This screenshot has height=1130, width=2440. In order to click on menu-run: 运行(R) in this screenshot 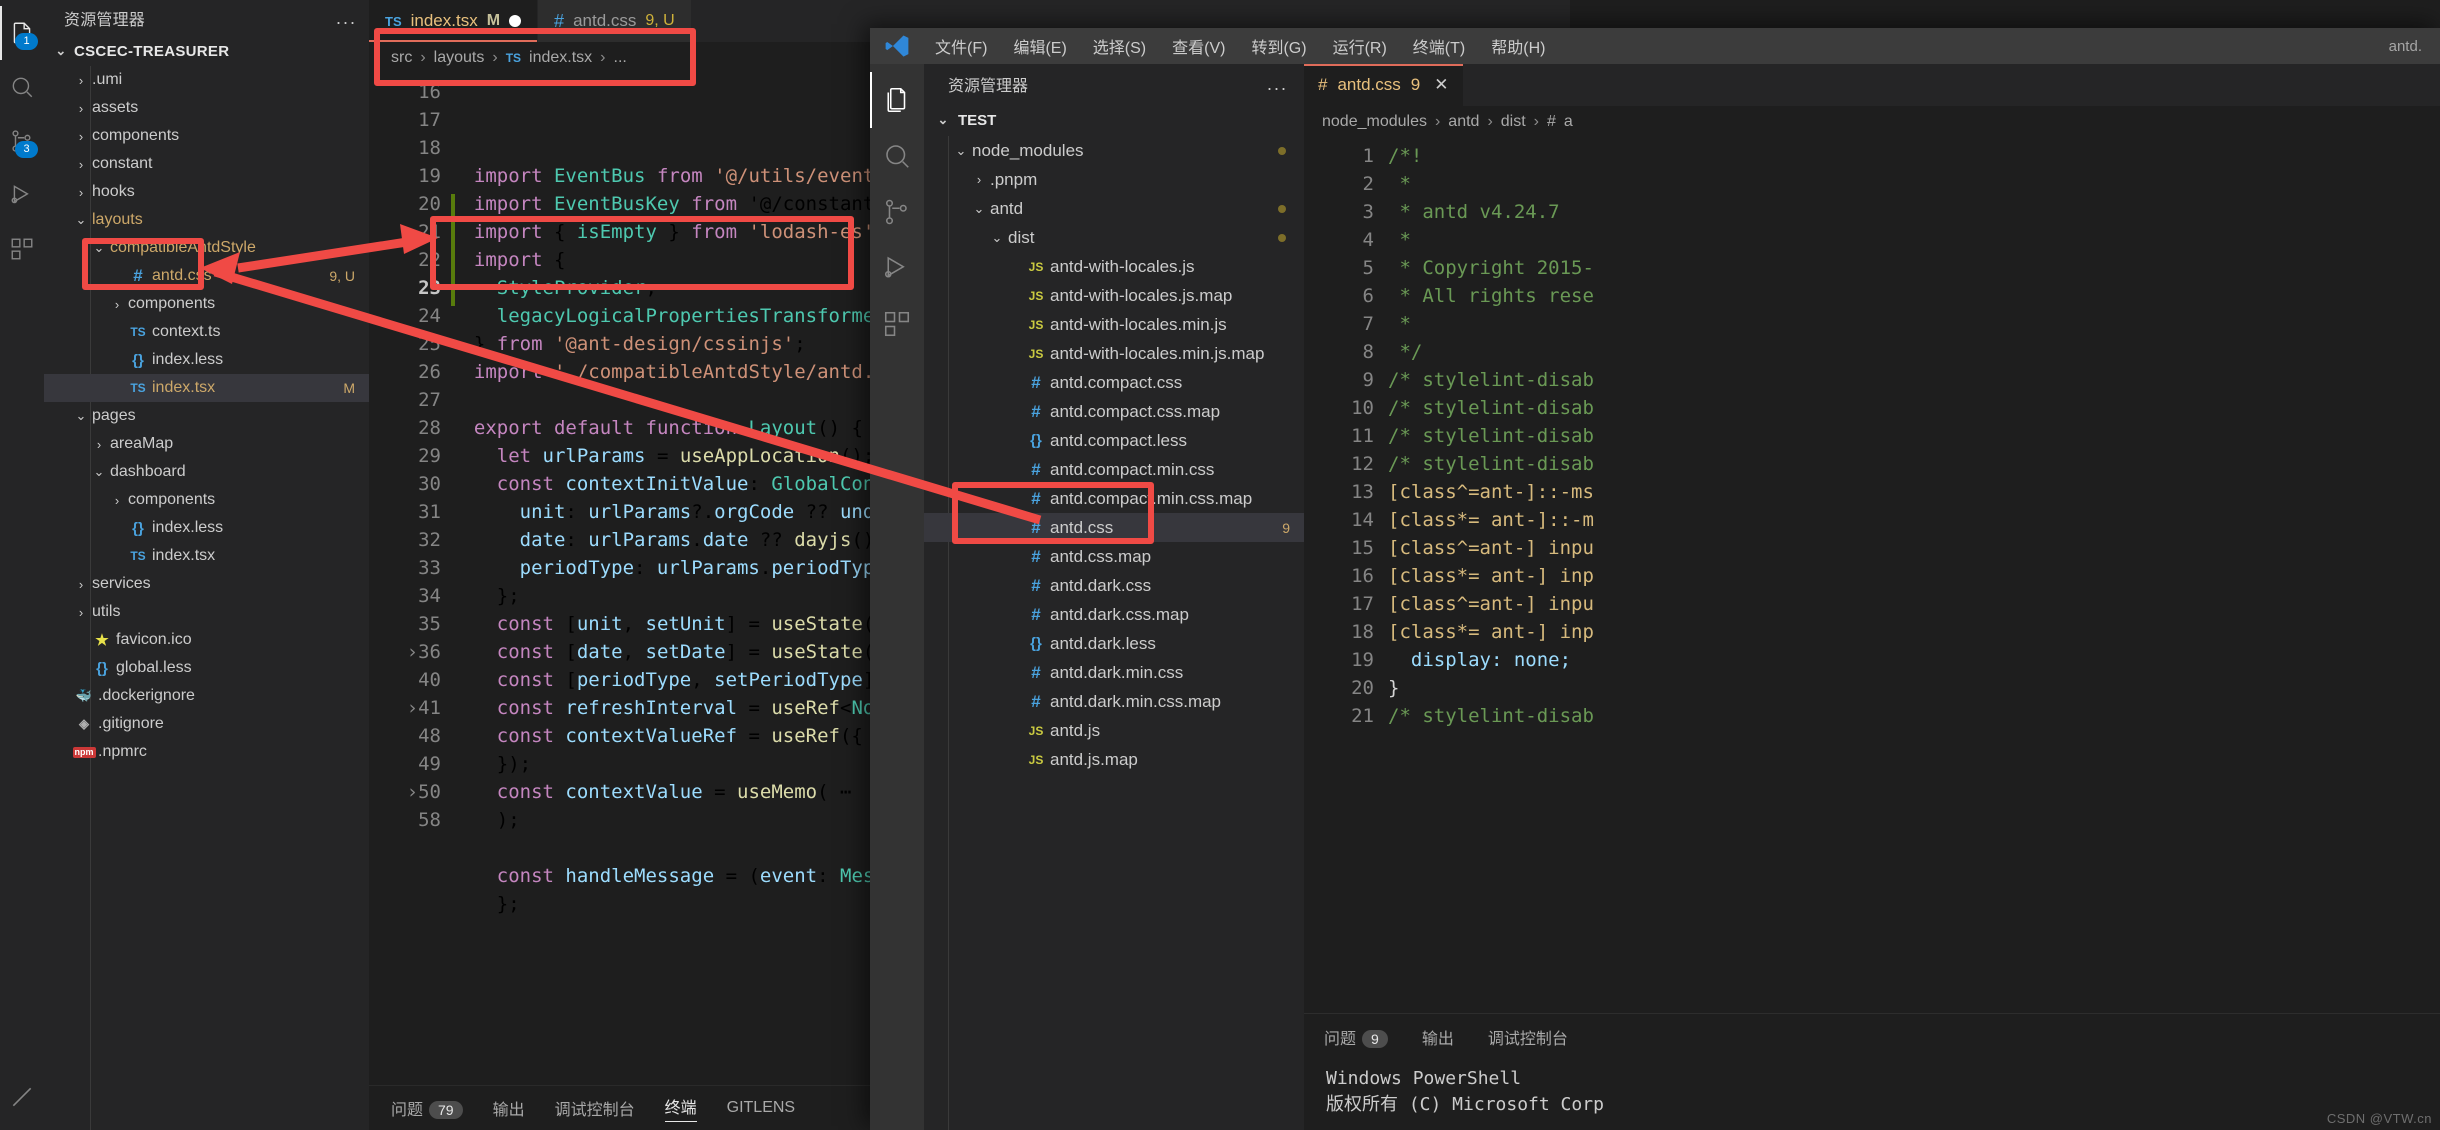, I will do `click(1360, 46)`.